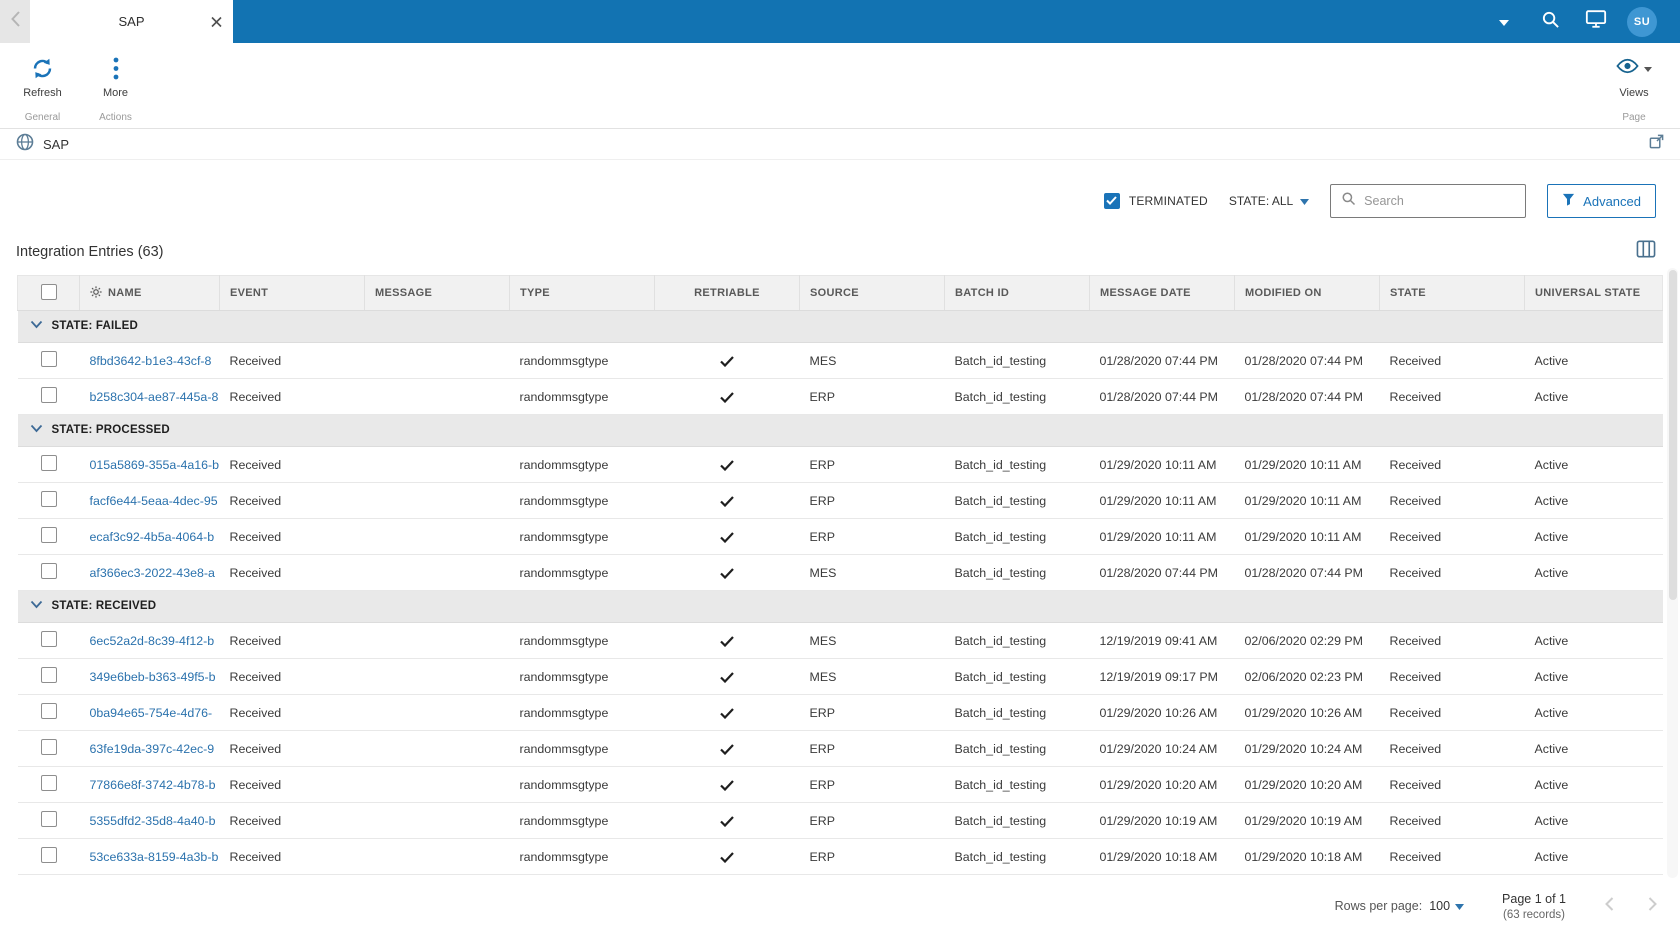 The image size is (1680, 932). Describe the element at coordinates (42, 68) in the screenshot. I see `refresh-icon` at that location.